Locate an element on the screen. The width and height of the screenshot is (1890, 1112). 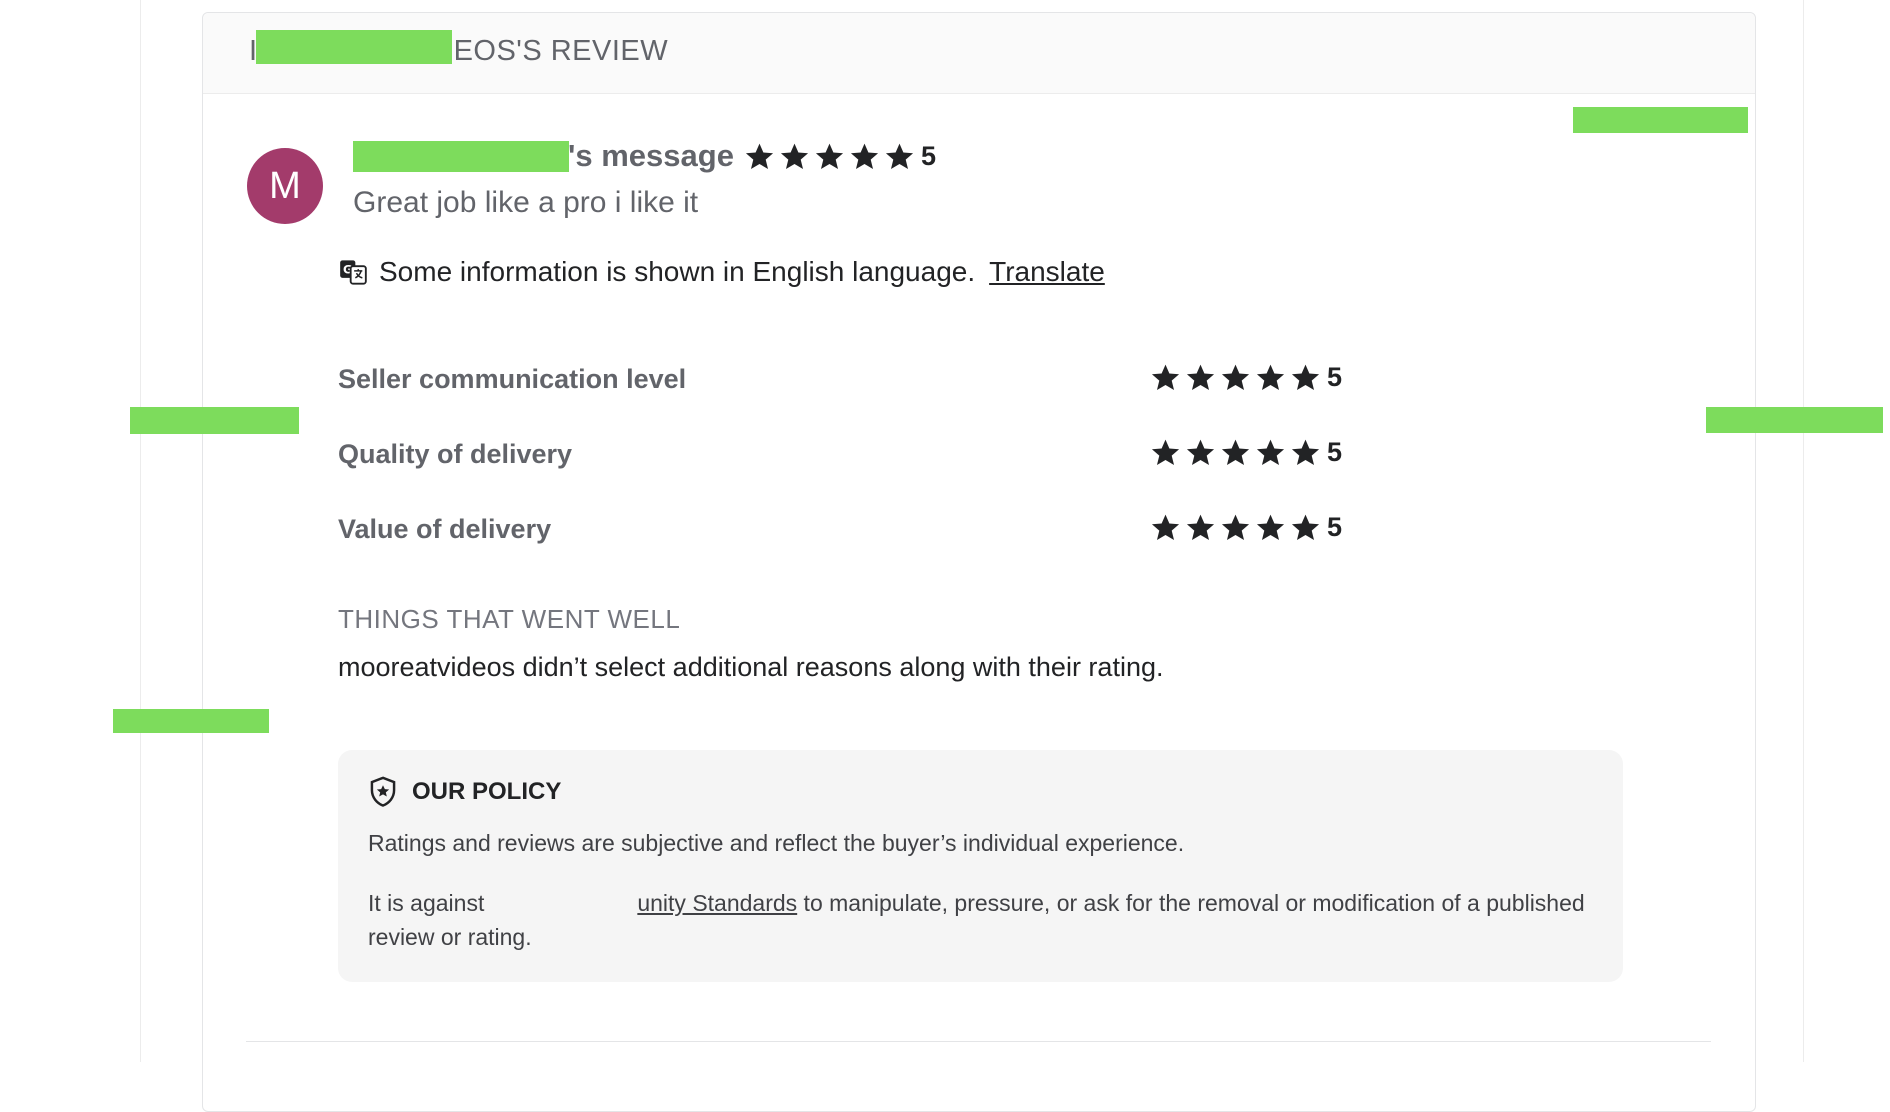
page-left-border is located at coordinates (140, 531).